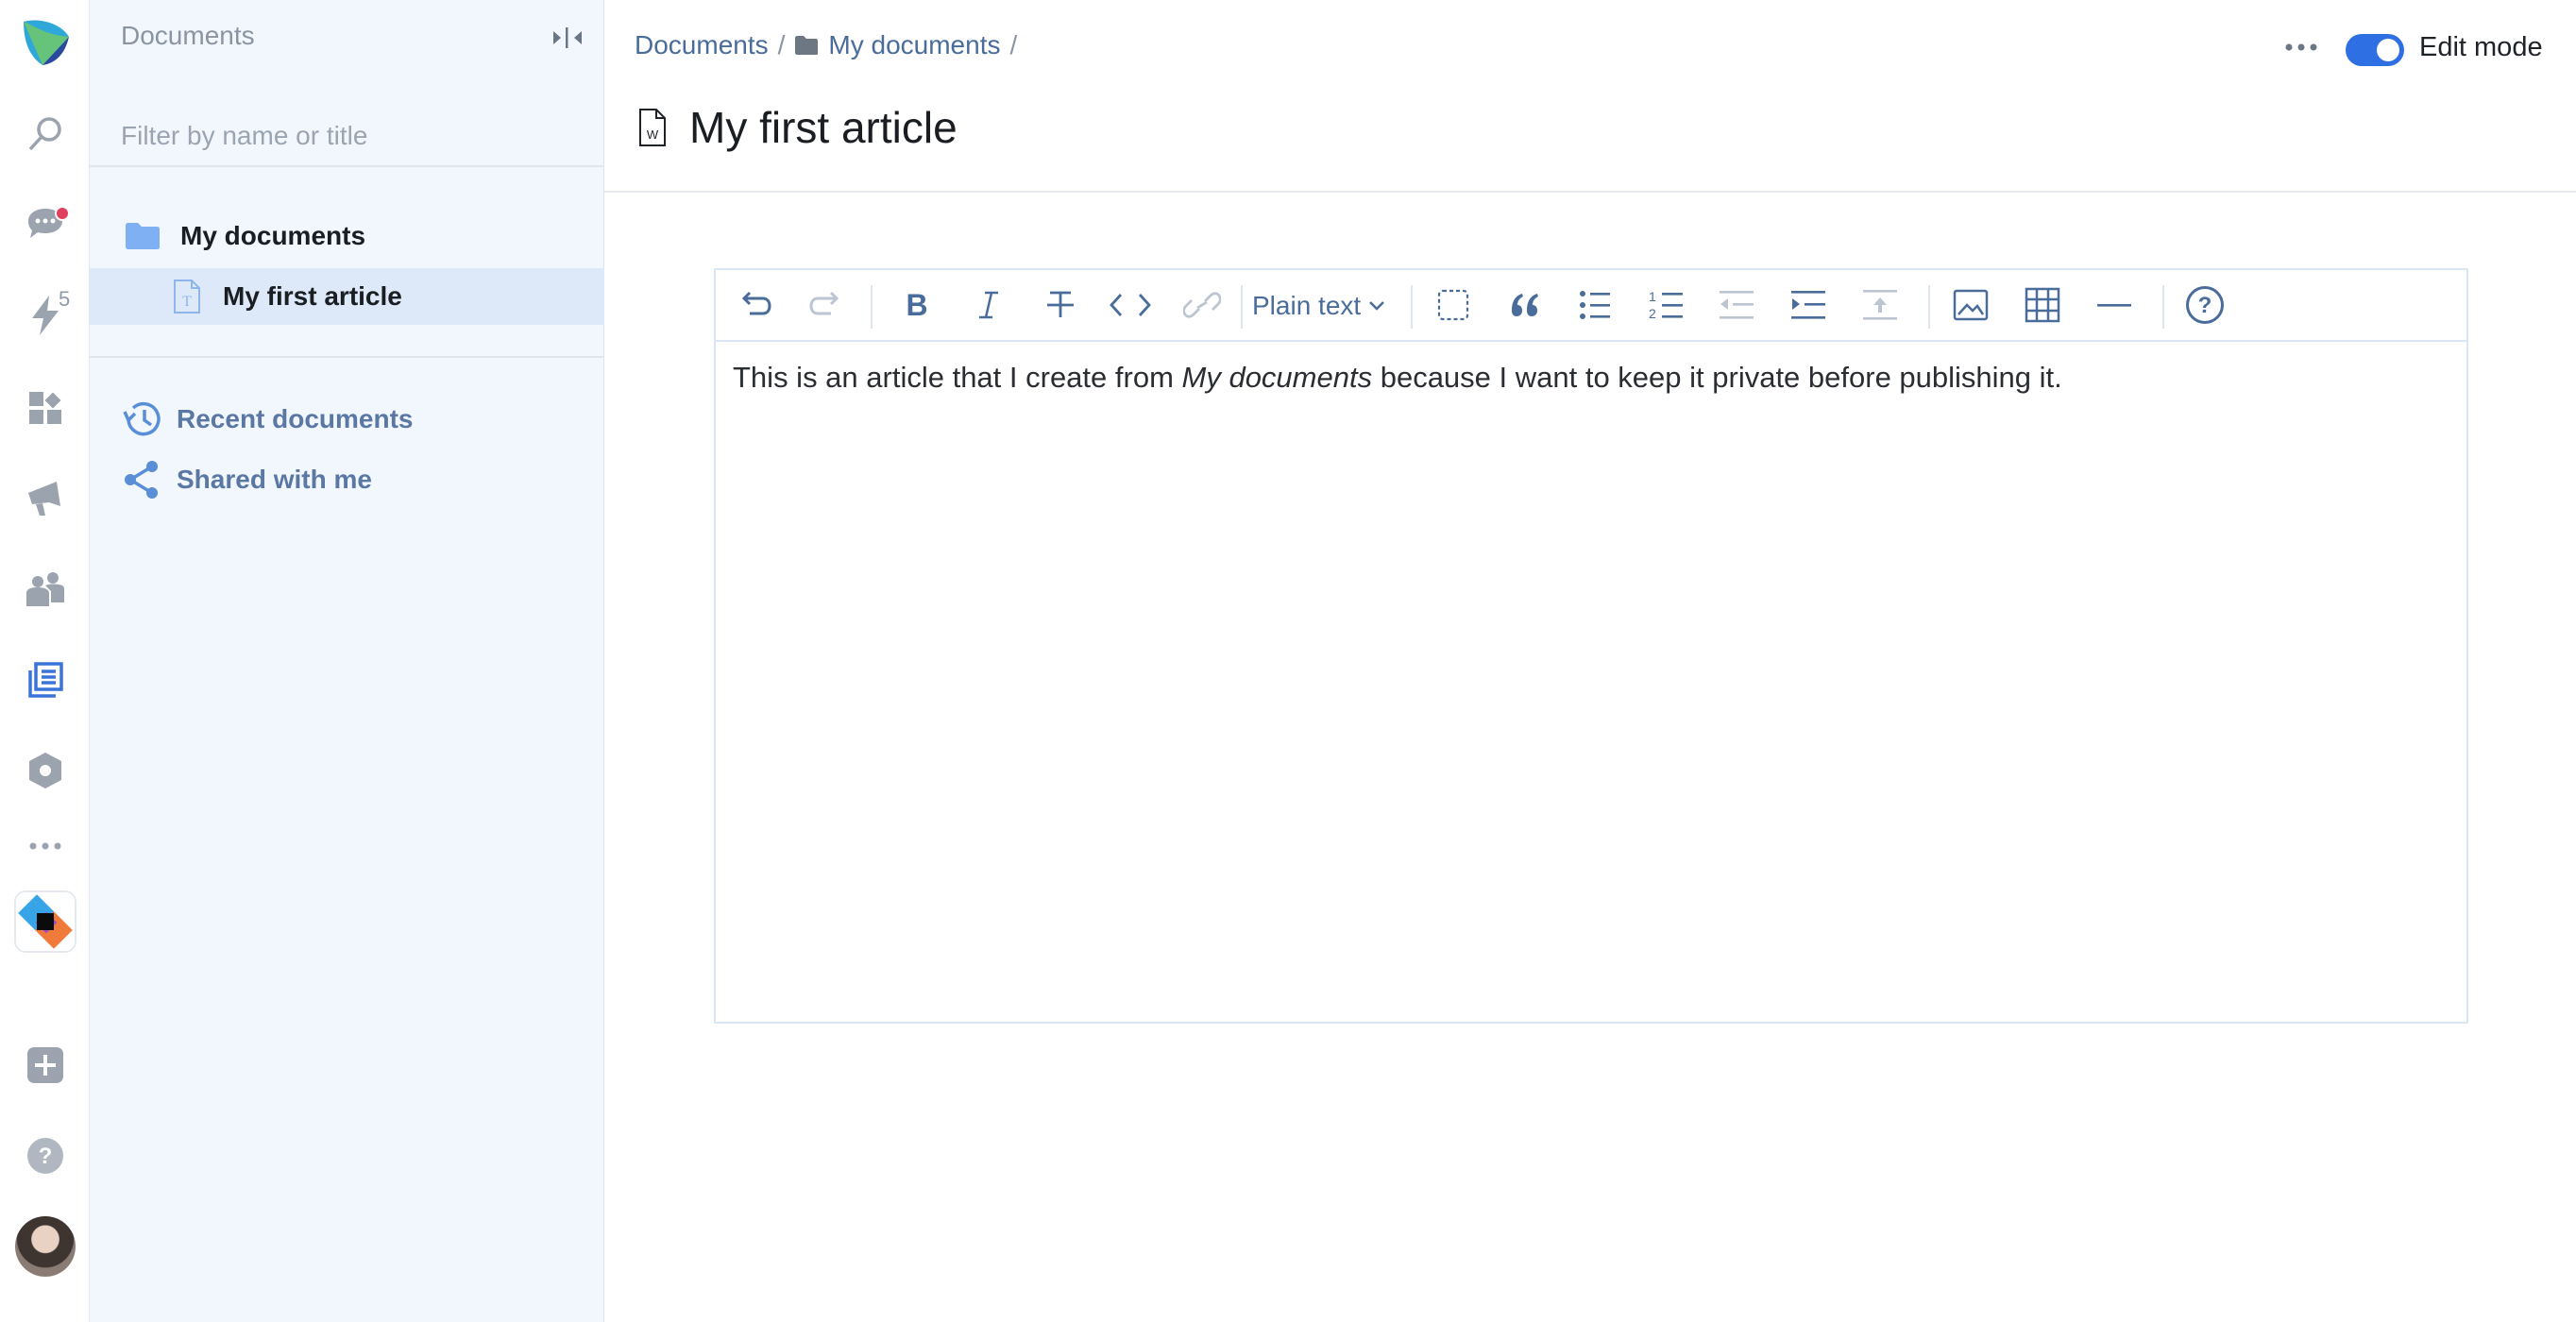 The height and width of the screenshot is (1322, 2576). I want to click on tree-item-label: My first article, so click(312, 296).